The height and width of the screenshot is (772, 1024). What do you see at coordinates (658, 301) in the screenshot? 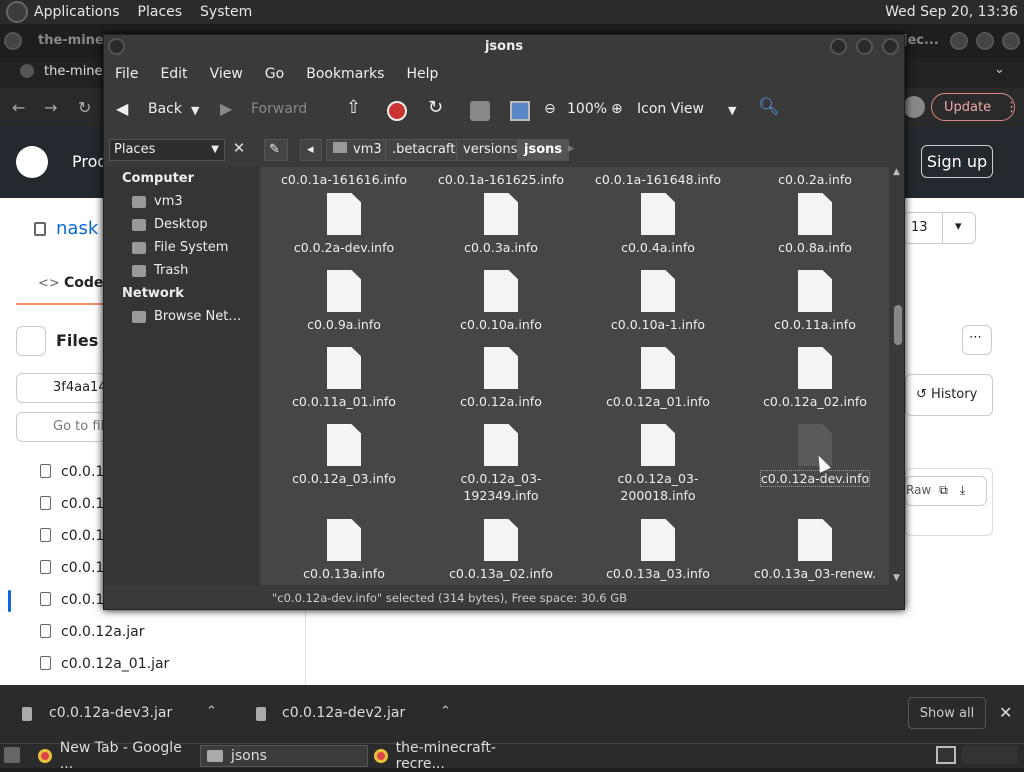
I see `file-item: c0.0.10a-1.info` at bounding box center [658, 301].